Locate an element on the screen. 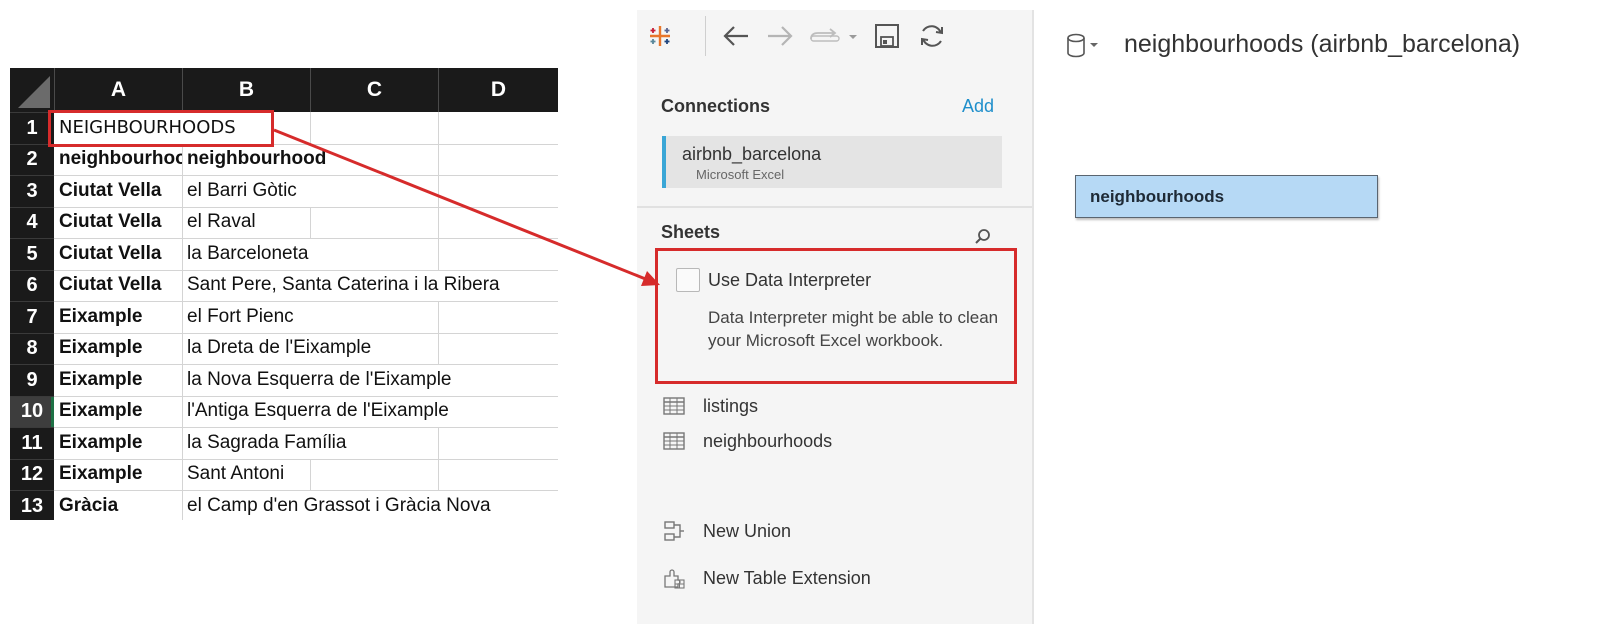 Image resolution: width=1600 pixels, height=634 pixels. new-union-label: New Union is located at coordinates (747, 530).